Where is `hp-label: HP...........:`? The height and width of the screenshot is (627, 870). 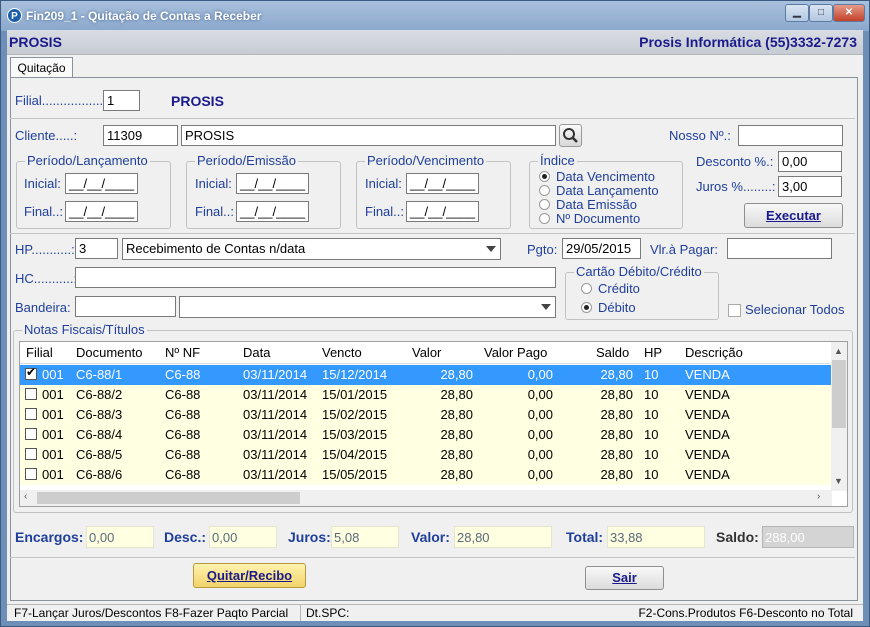
hp-label: HP...........: is located at coordinates (45, 249).